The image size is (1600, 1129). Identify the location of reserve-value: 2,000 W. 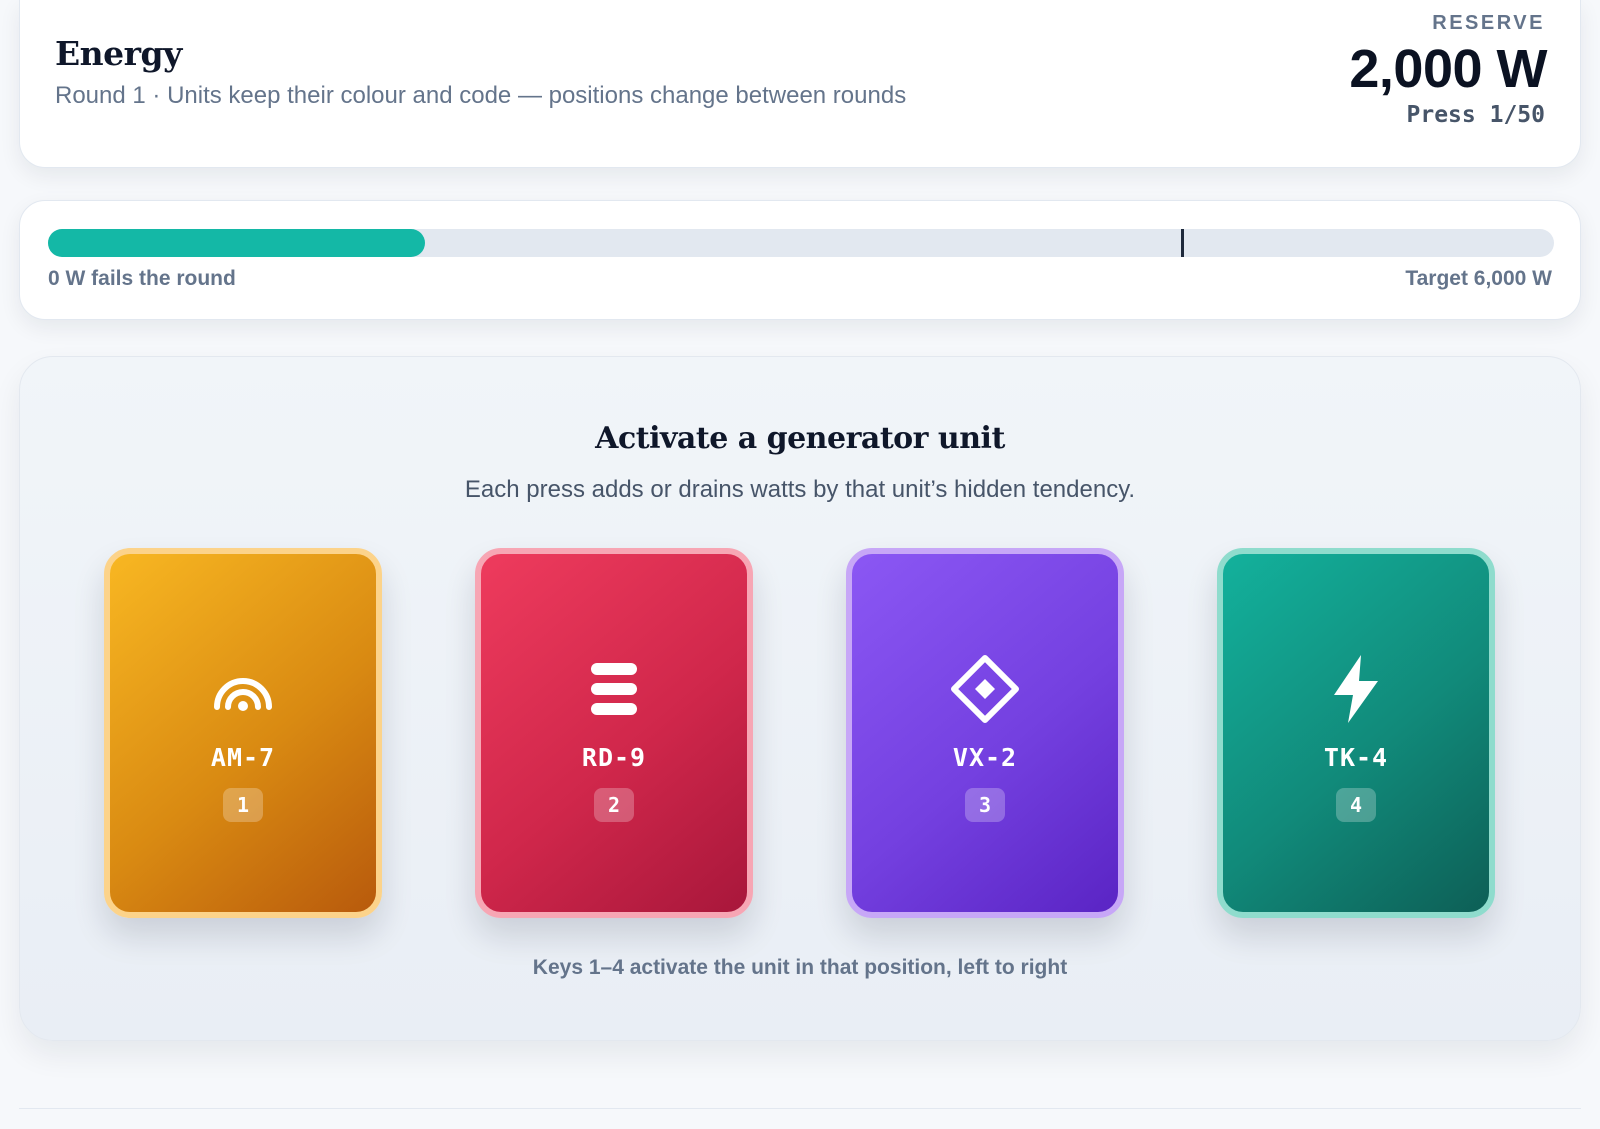
(1448, 69).